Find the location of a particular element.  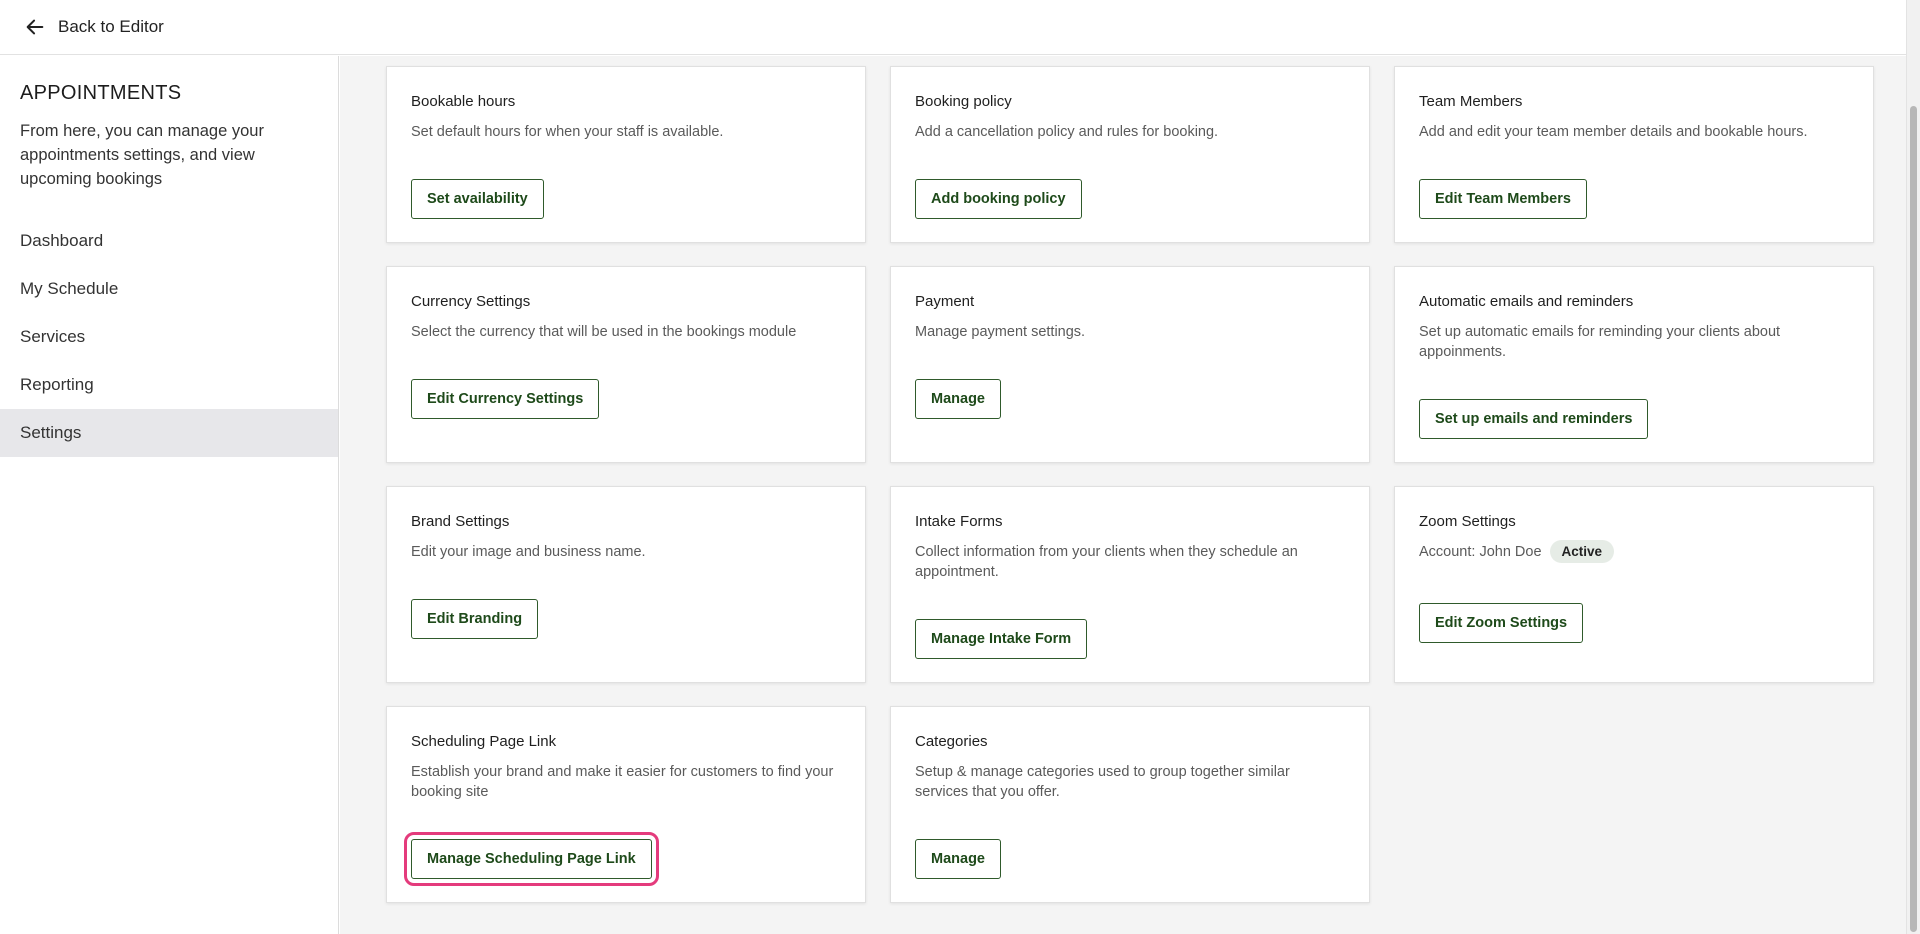

zoom-account-row: Account: John Doe Active is located at coordinates (1634, 551).